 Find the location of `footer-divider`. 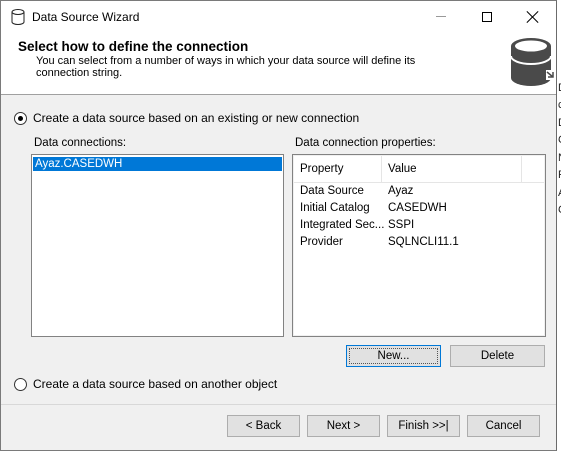

footer-divider is located at coordinates (278, 404).